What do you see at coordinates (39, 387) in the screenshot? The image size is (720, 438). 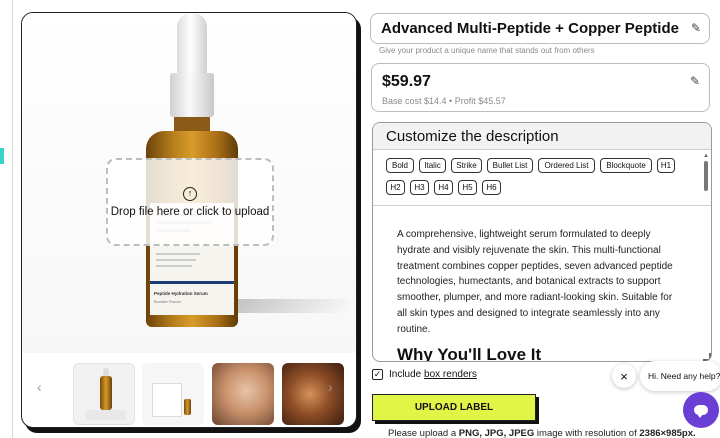 I see `chevron-left-icon: ‹` at bounding box center [39, 387].